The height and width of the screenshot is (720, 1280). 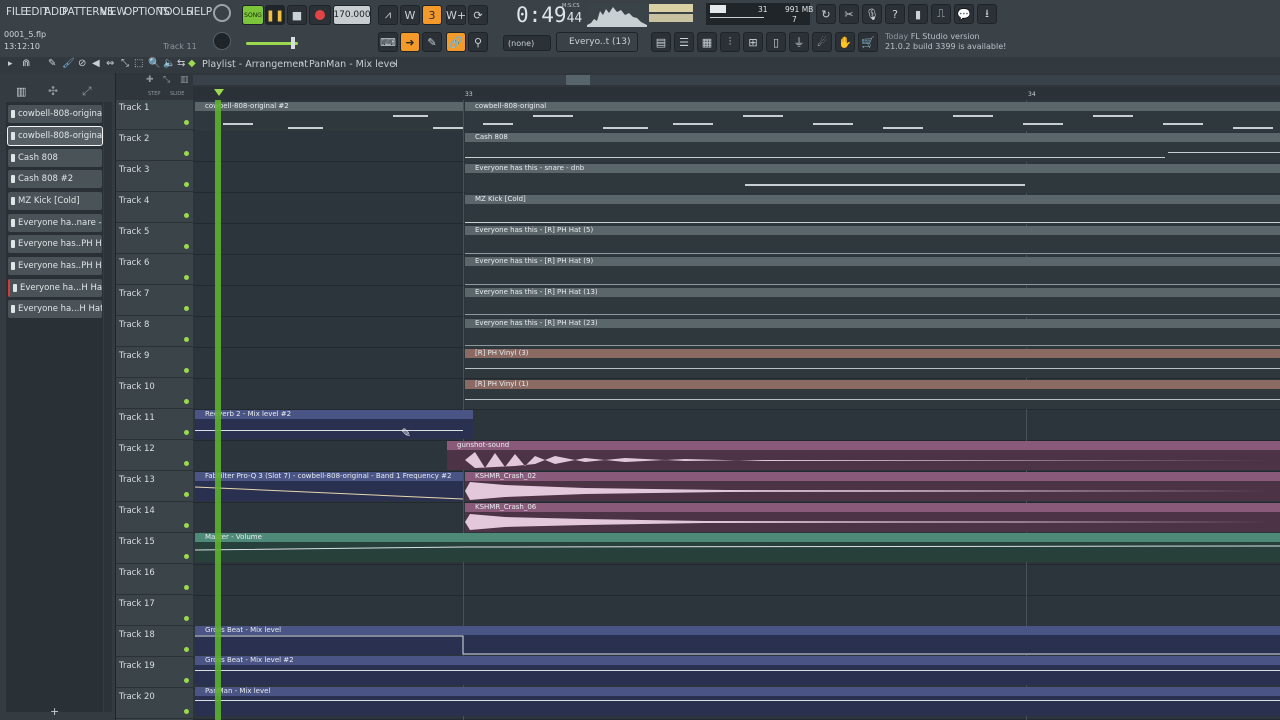 What do you see at coordinates (55, 201) in the screenshot?
I see `pattern-item: MZ Kick [Cold]` at bounding box center [55, 201].